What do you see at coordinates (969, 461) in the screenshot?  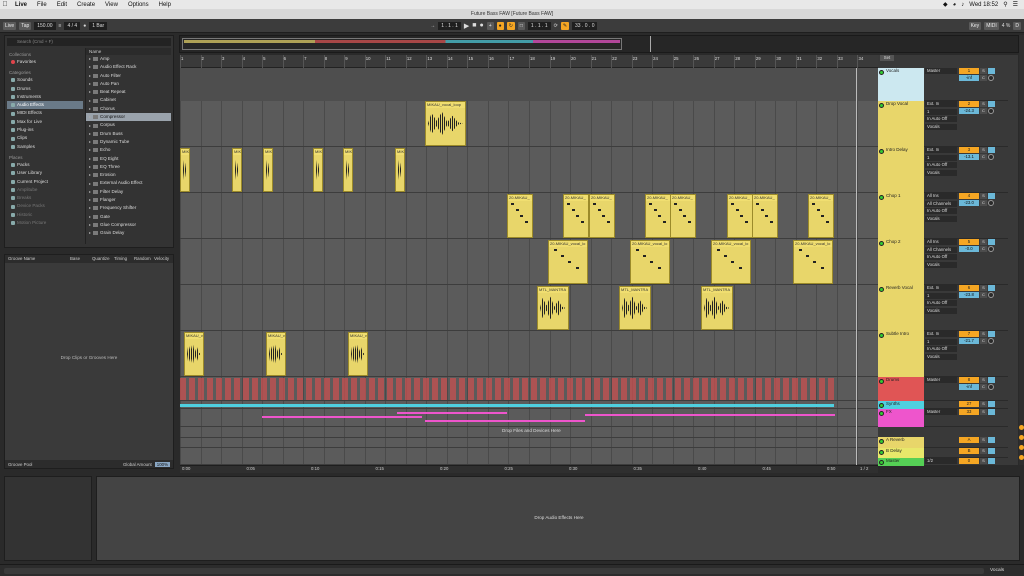 I see `track-activator-button: 0` at bounding box center [969, 461].